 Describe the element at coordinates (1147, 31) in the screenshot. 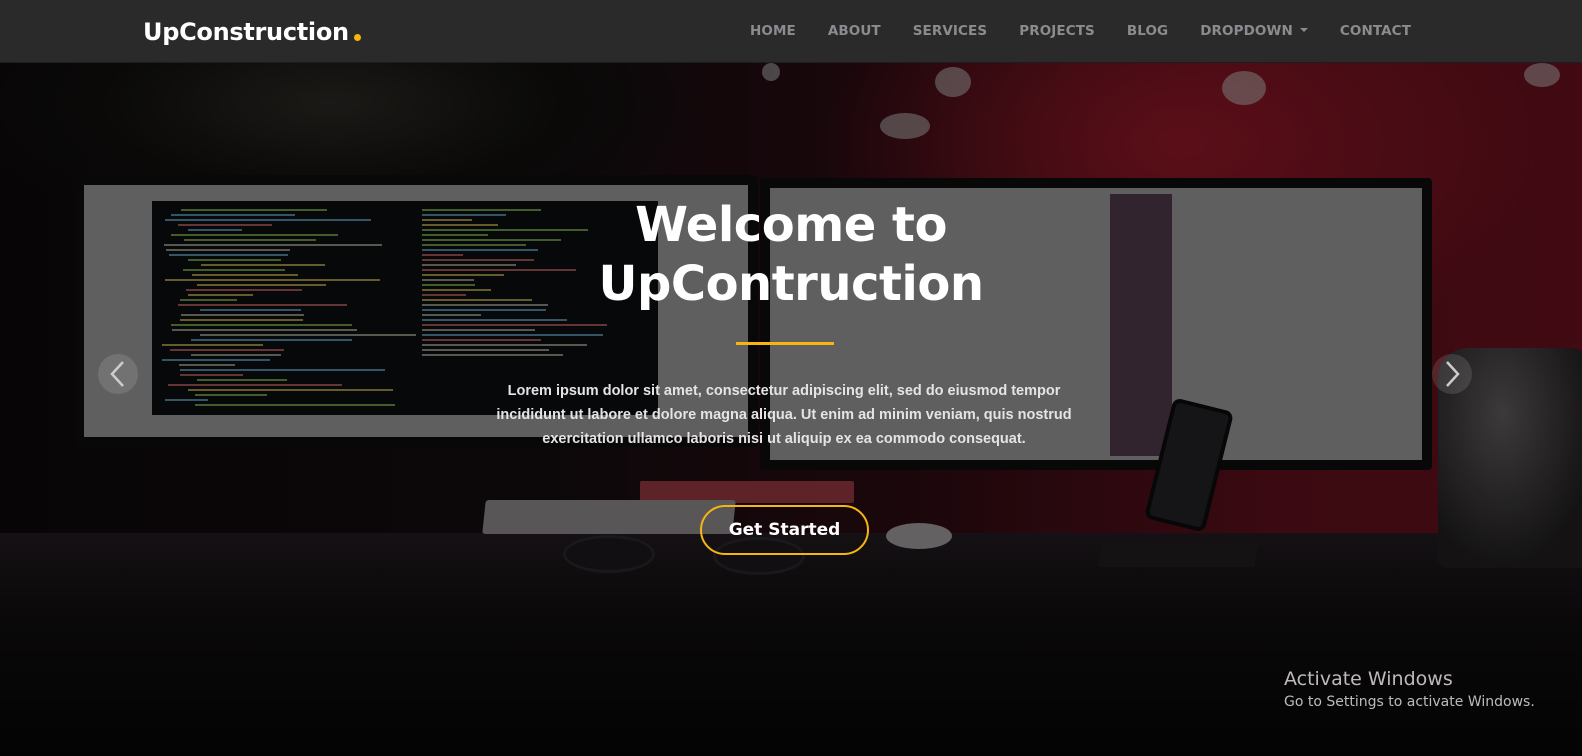

I see `nav-item-blog: BLOG` at that location.